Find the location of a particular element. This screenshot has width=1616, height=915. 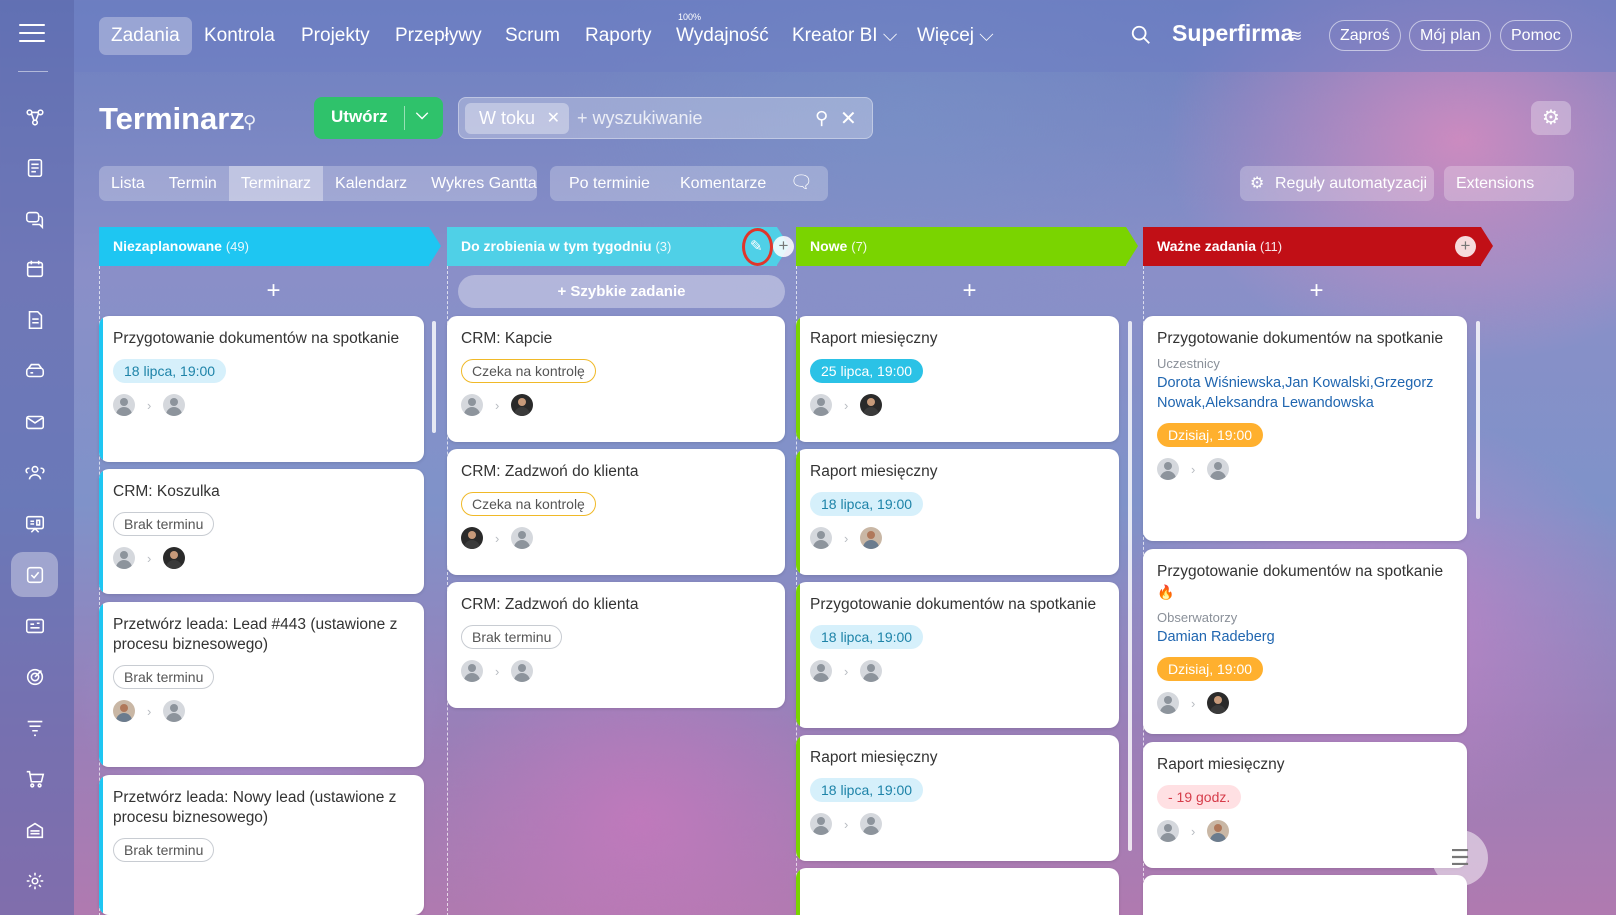

task-card: Raport miesięczny - 19 godz. › is located at coordinates (1305, 805).